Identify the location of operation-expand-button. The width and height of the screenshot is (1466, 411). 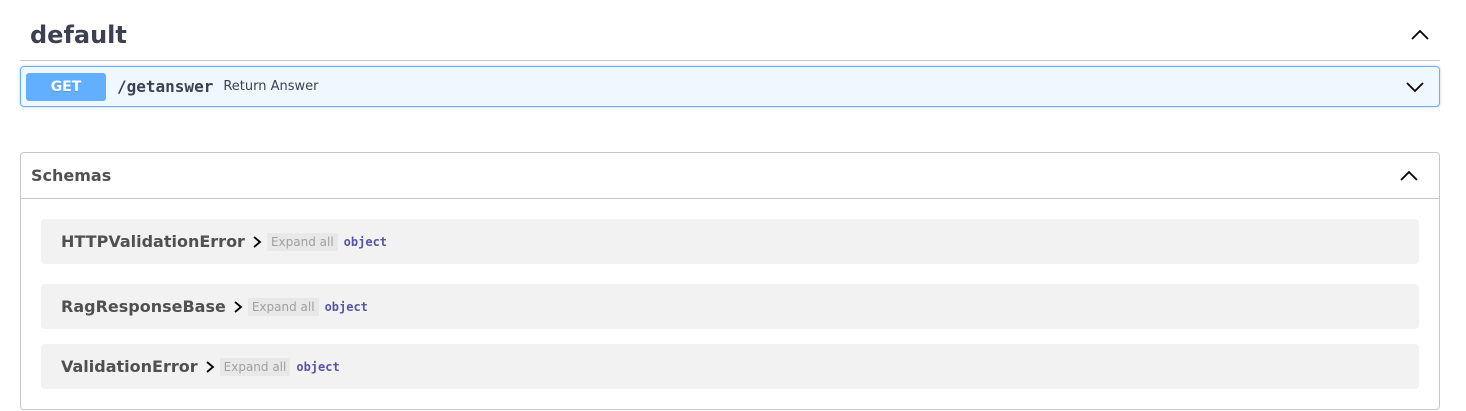
(1415, 87).